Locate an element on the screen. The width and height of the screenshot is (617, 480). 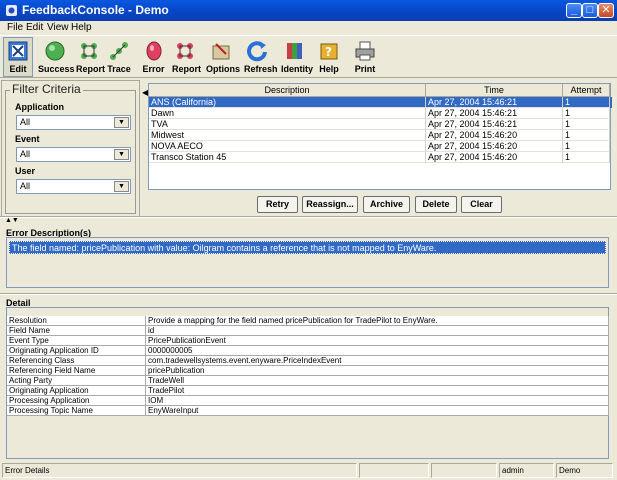
application-label: Application is located at coordinates (39, 107).